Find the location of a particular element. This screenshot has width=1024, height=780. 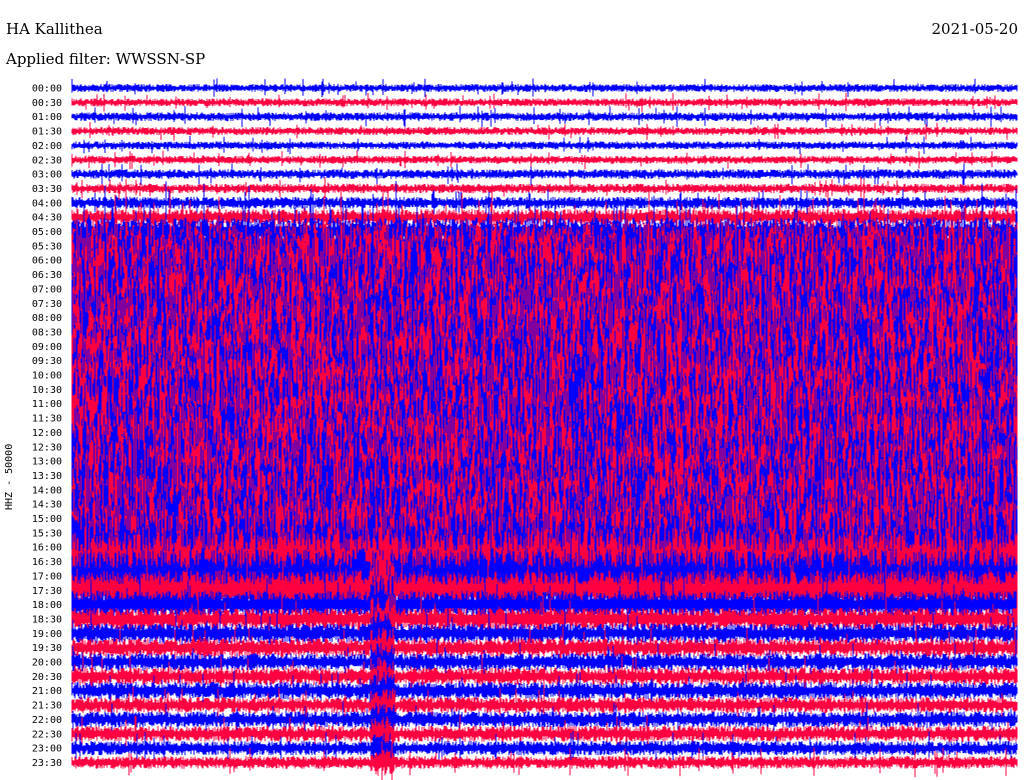

row-label-00:30: 00:30 is located at coordinates (47, 103).